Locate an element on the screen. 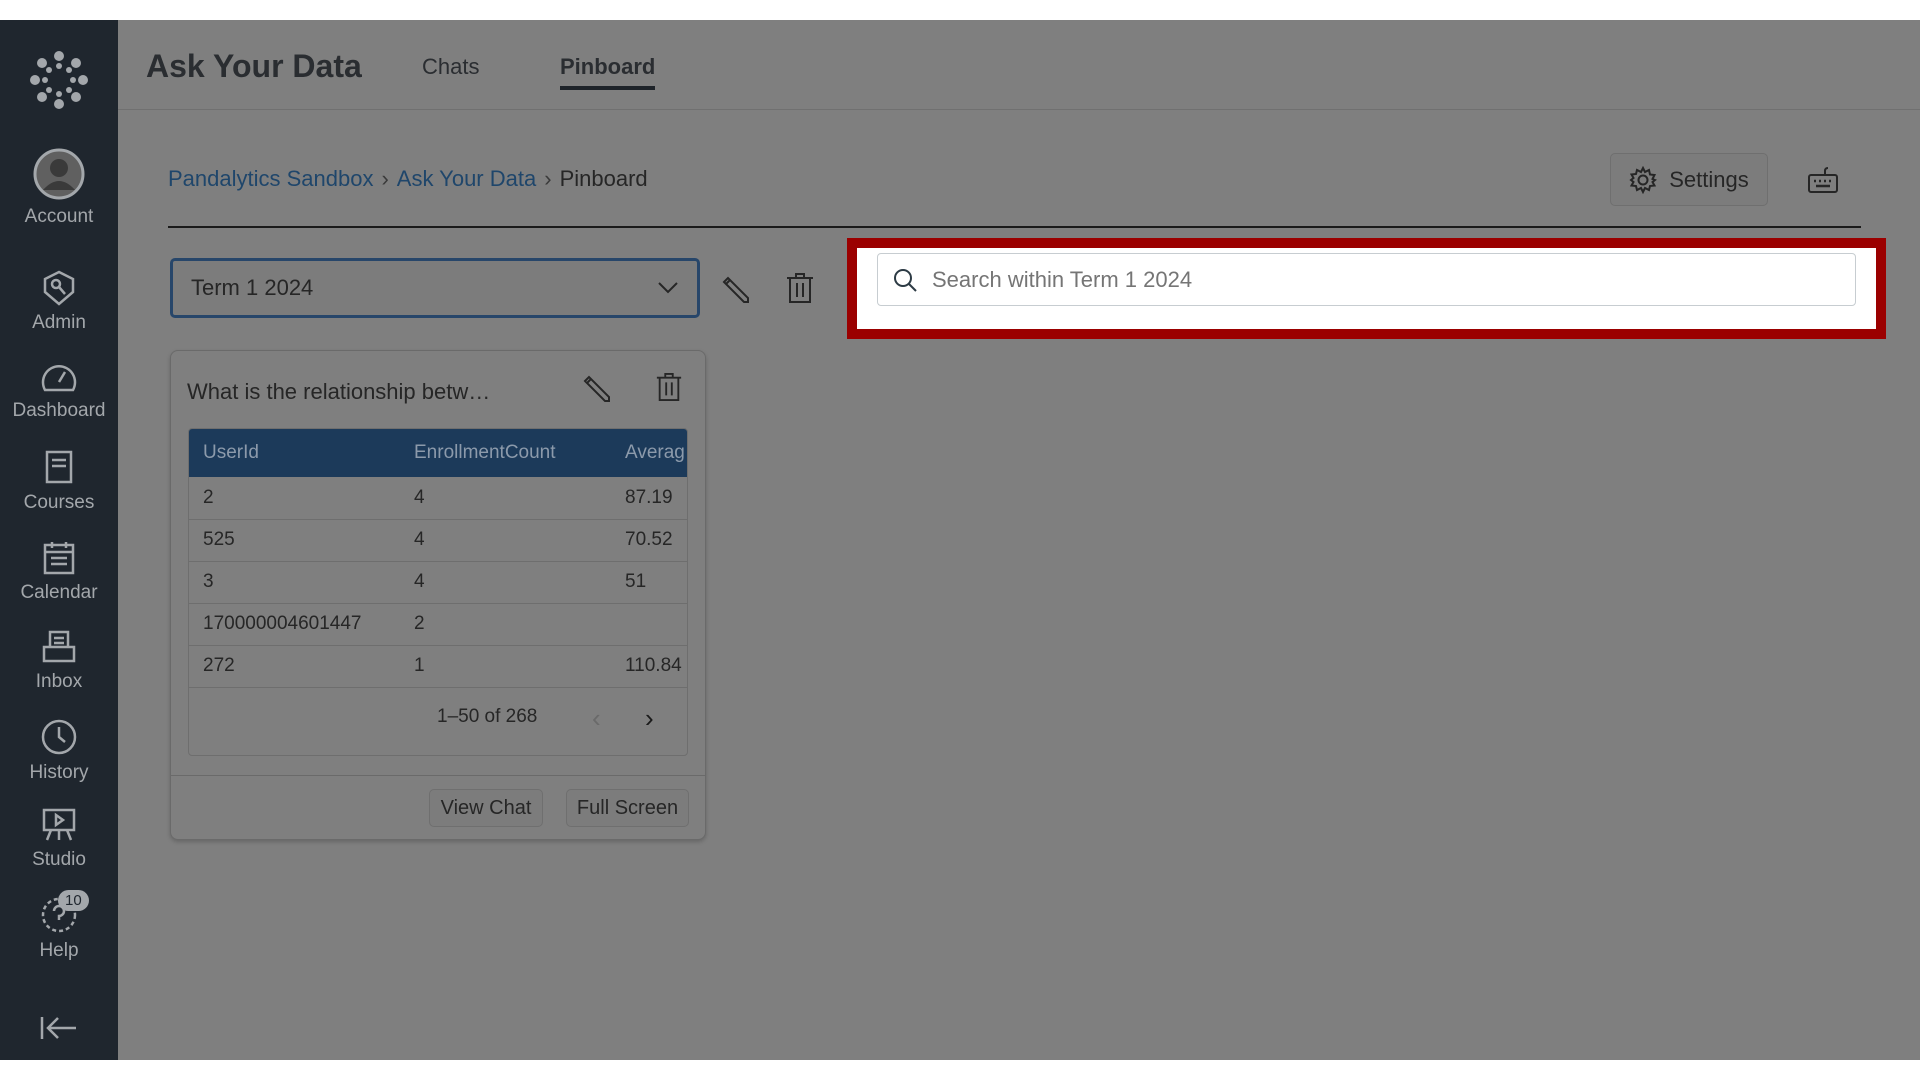 The image size is (1920, 1080). edit-pinboard-button is located at coordinates (735, 291).